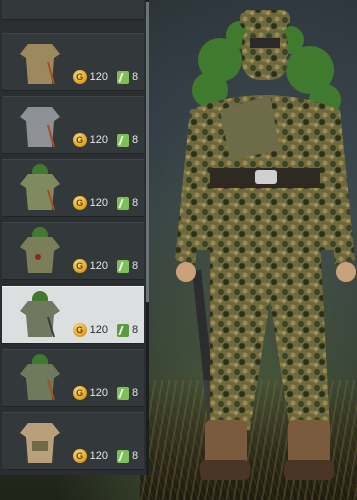 This screenshot has height=500, width=357. I want to click on item-card-selected: G 120 8, so click(73, 315).